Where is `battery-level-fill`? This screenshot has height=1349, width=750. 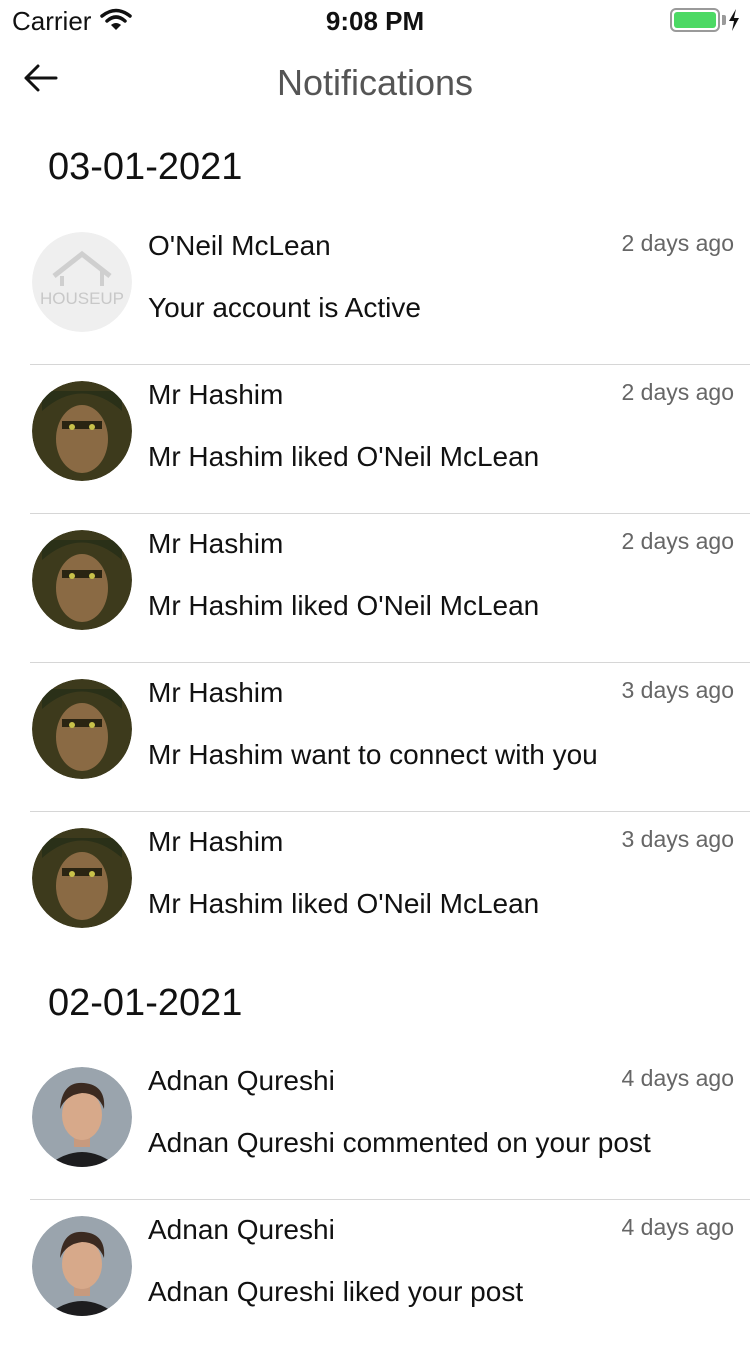 battery-level-fill is located at coordinates (695, 20).